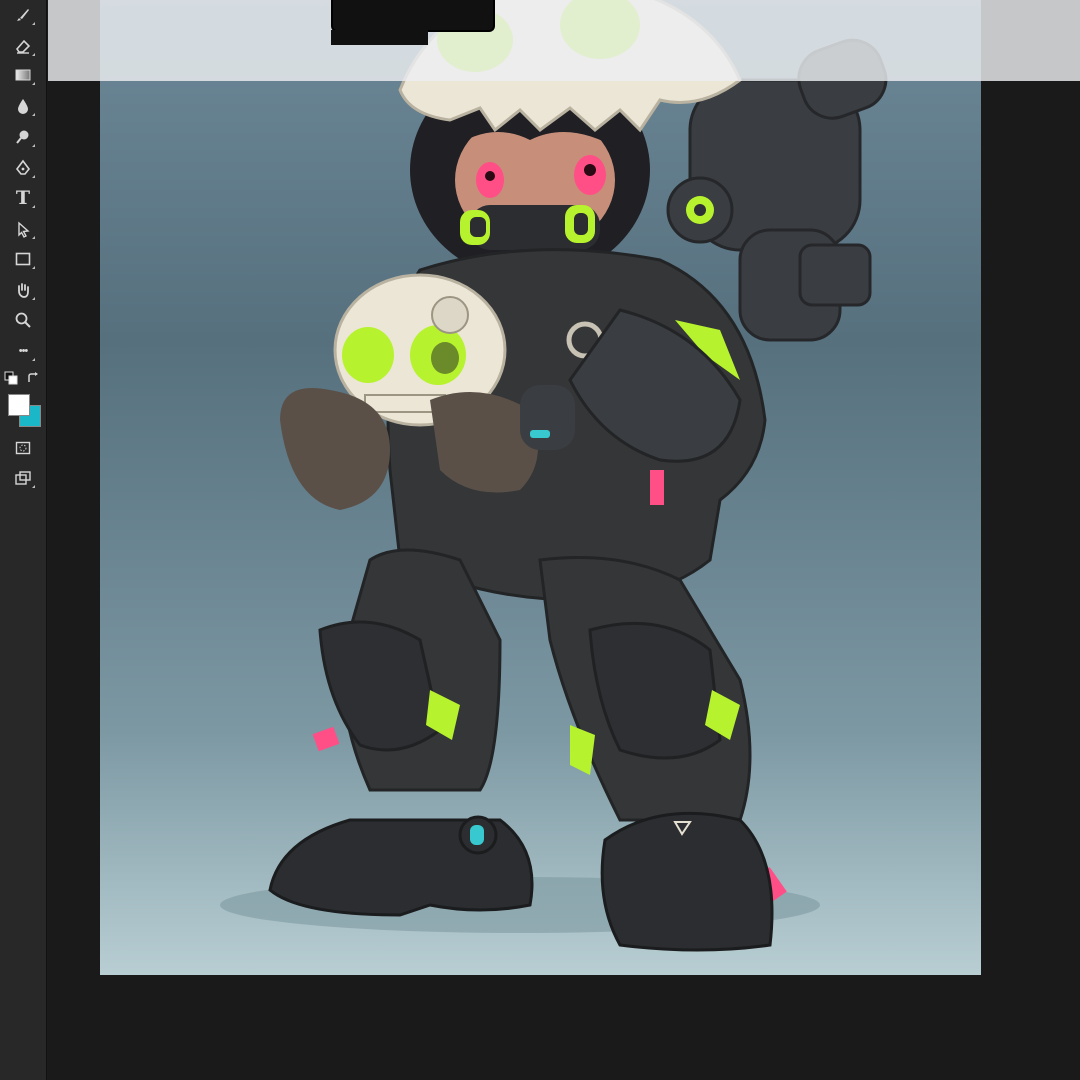 This screenshot has height=1080, width=1080. I want to click on screen-mode-tool, so click(23, 478).